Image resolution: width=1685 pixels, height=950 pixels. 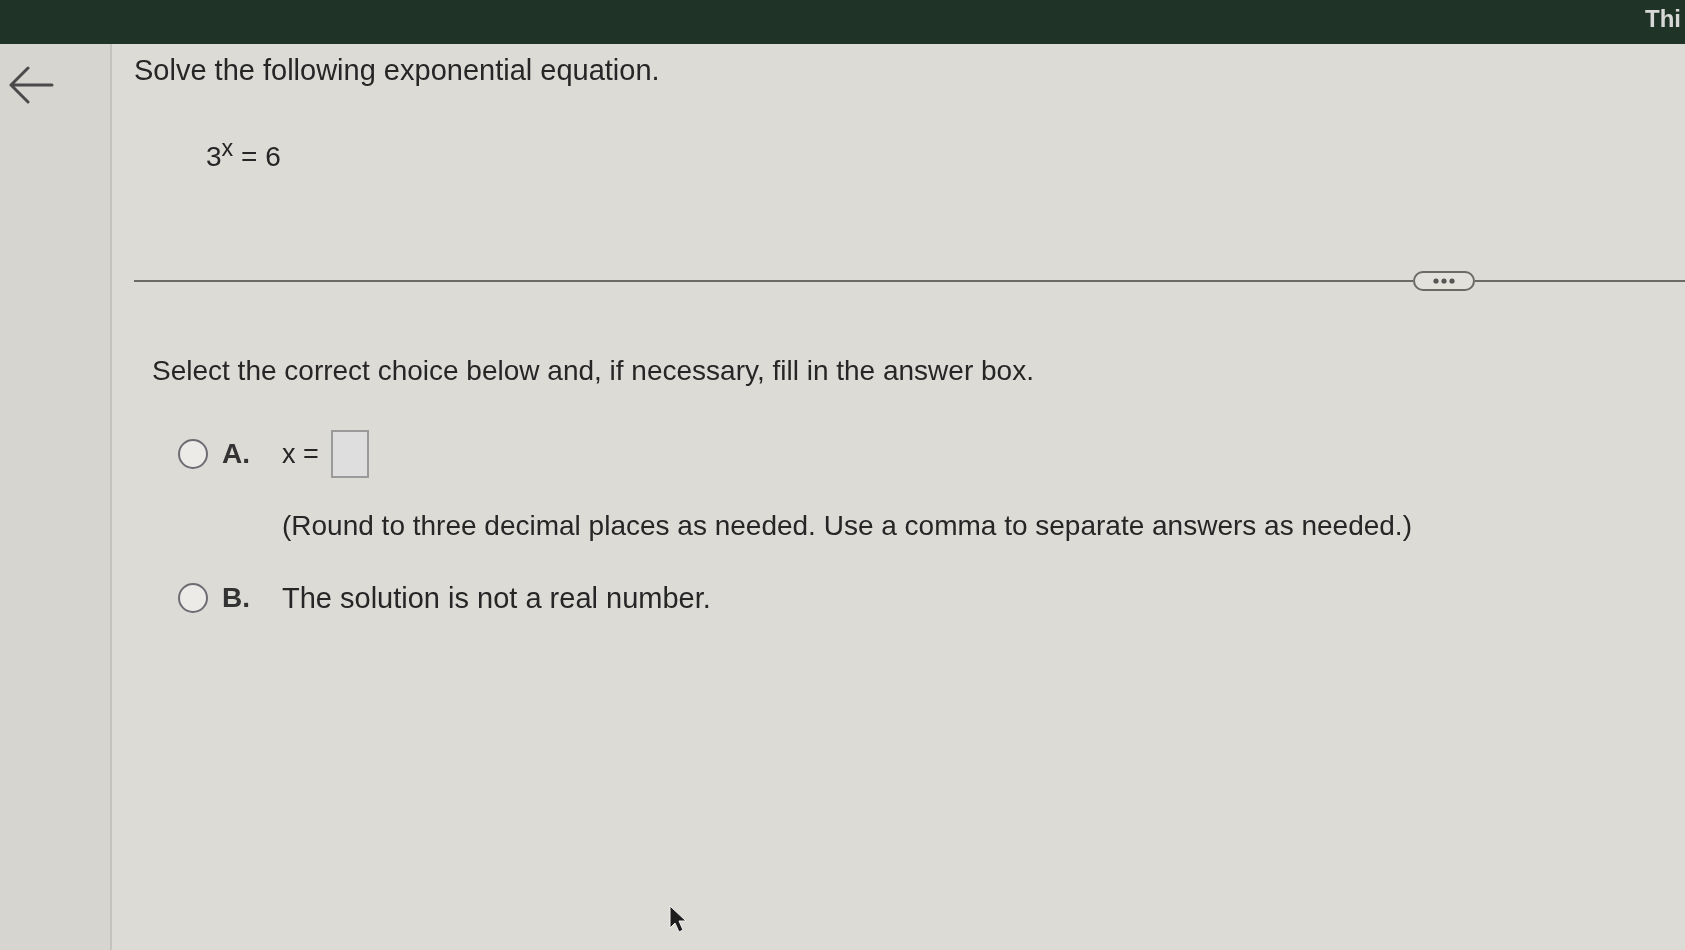 I want to click on choice-letter: A., so click(x=236, y=454).